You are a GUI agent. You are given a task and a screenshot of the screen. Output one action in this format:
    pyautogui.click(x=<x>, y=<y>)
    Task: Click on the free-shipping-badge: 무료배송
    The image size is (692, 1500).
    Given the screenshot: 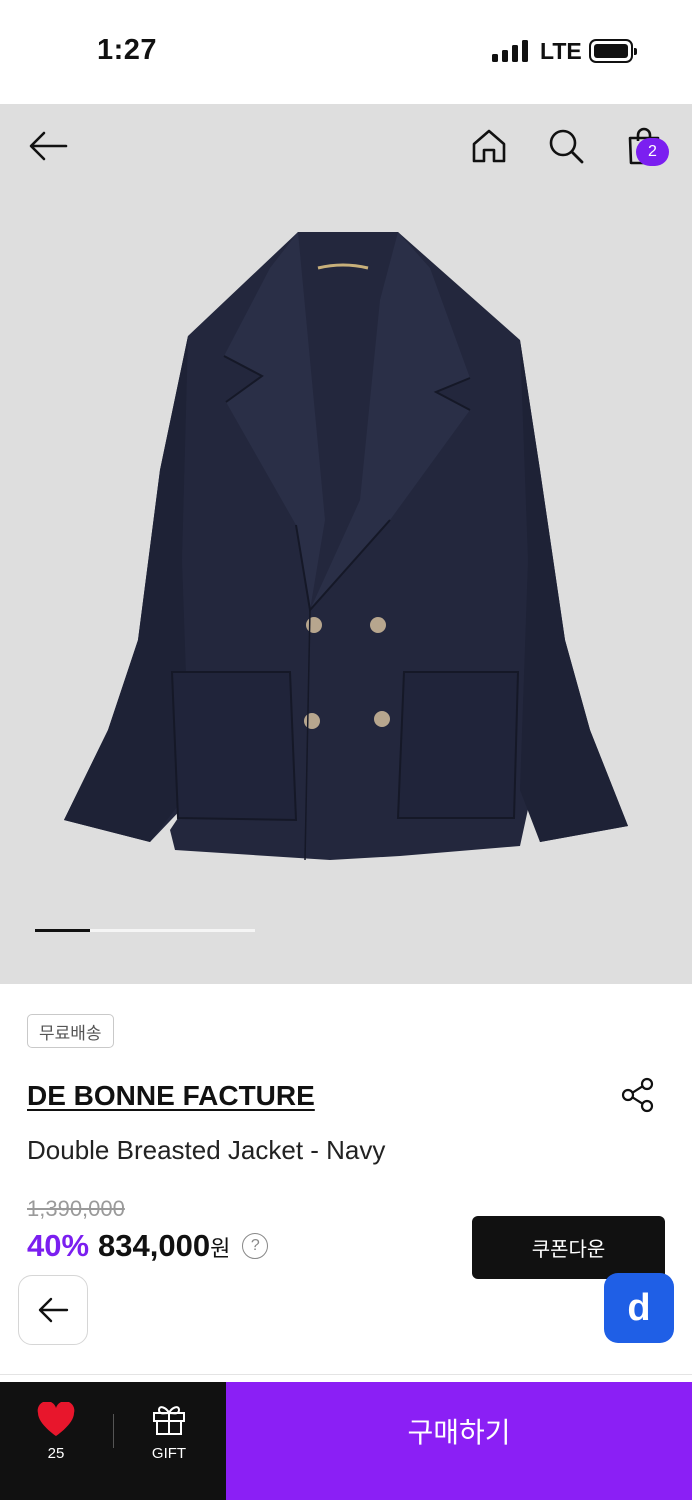 What is the action you would take?
    pyautogui.click(x=70, y=1031)
    